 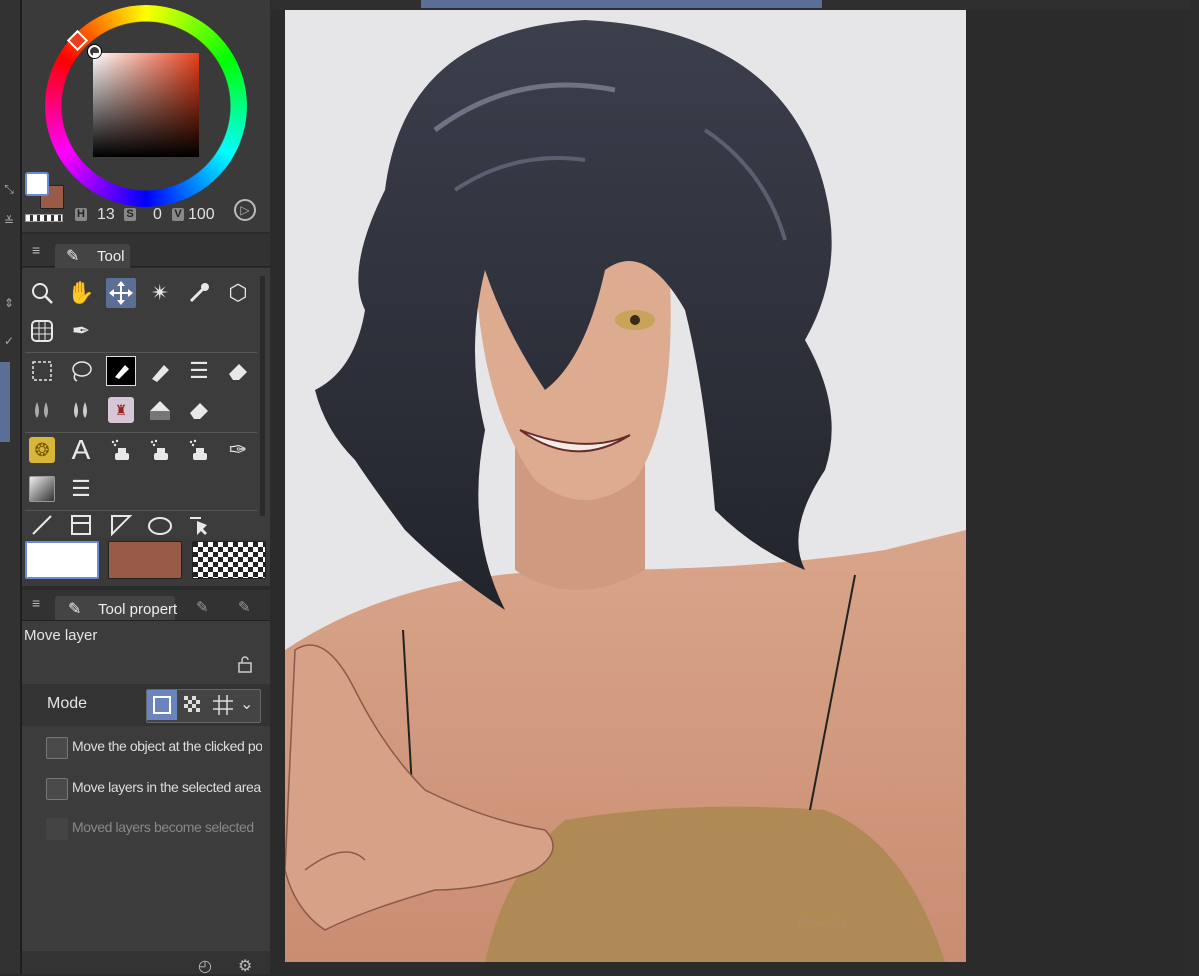 I want to click on sv-marker, so click(x=94, y=51).